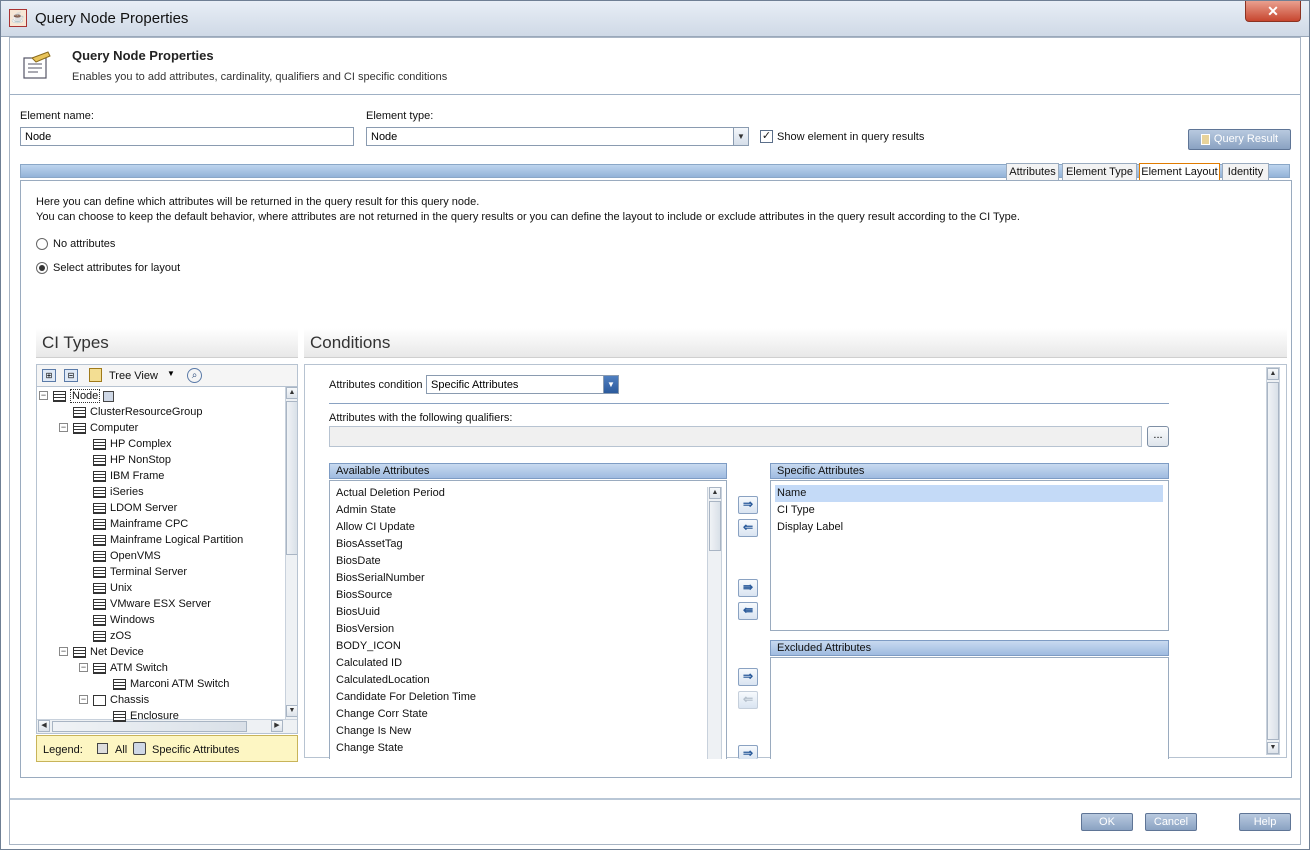 The width and height of the screenshot is (1310, 850). What do you see at coordinates (132, 460) in the screenshot?
I see `tree-item: HP NonStop` at bounding box center [132, 460].